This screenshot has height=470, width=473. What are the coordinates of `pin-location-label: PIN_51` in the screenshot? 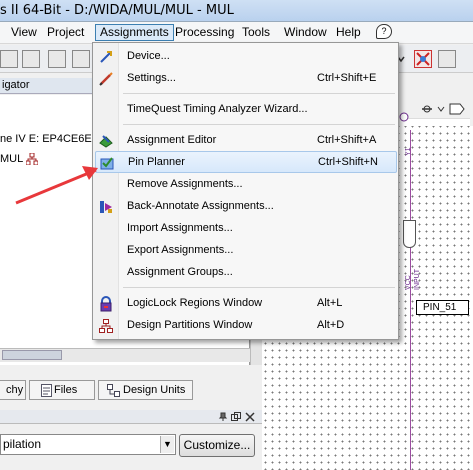 It's located at (442, 307).